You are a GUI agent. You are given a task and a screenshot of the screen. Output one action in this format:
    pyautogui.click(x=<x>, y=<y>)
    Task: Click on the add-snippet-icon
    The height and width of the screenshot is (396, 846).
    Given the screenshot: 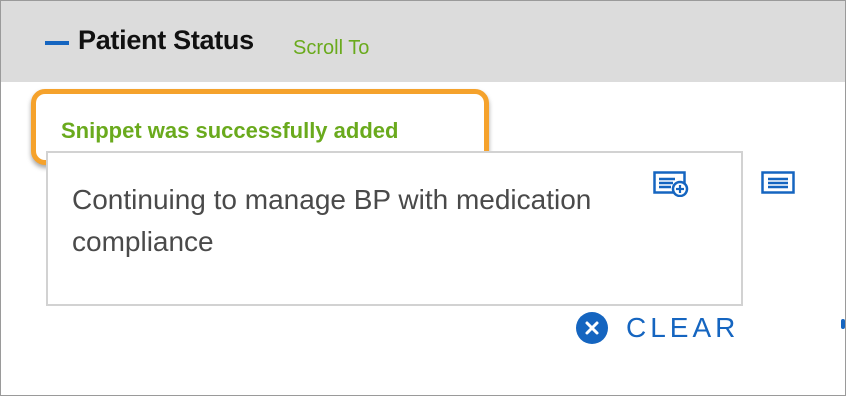 What is the action you would take?
    pyautogui.click(x=671, y=186)
    